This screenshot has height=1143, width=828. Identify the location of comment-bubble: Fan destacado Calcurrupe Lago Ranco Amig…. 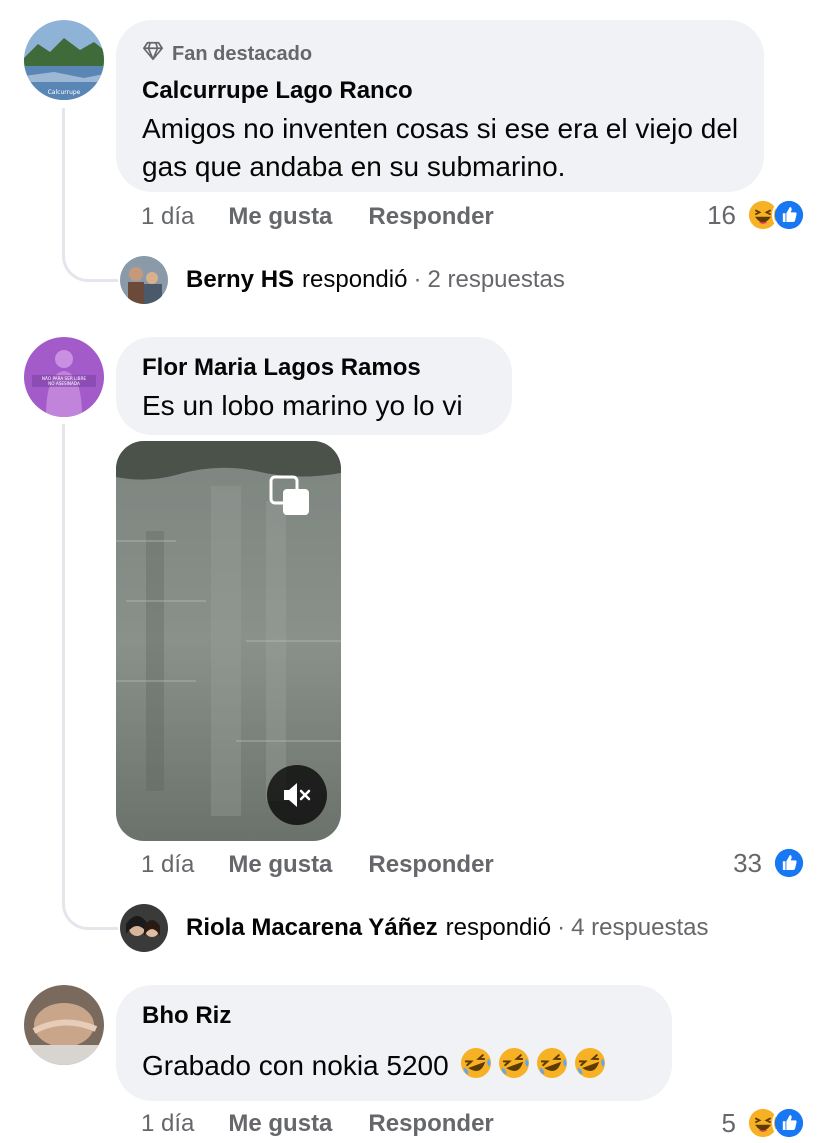
(440, 106).